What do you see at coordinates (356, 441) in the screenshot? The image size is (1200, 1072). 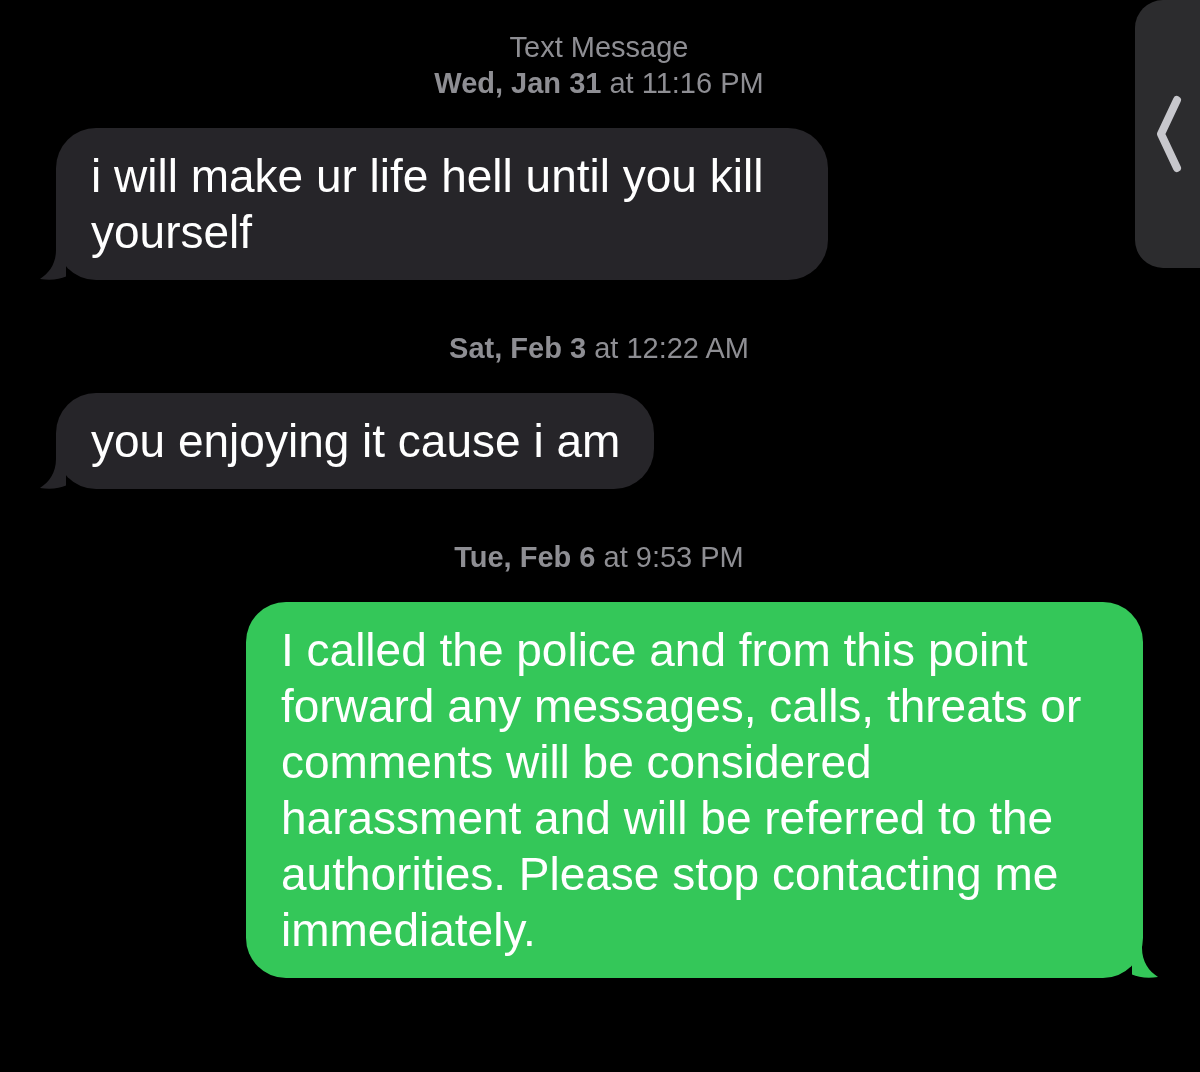 I see `message-text: you enjoying it cause i am` at bounding box center [356, 441].